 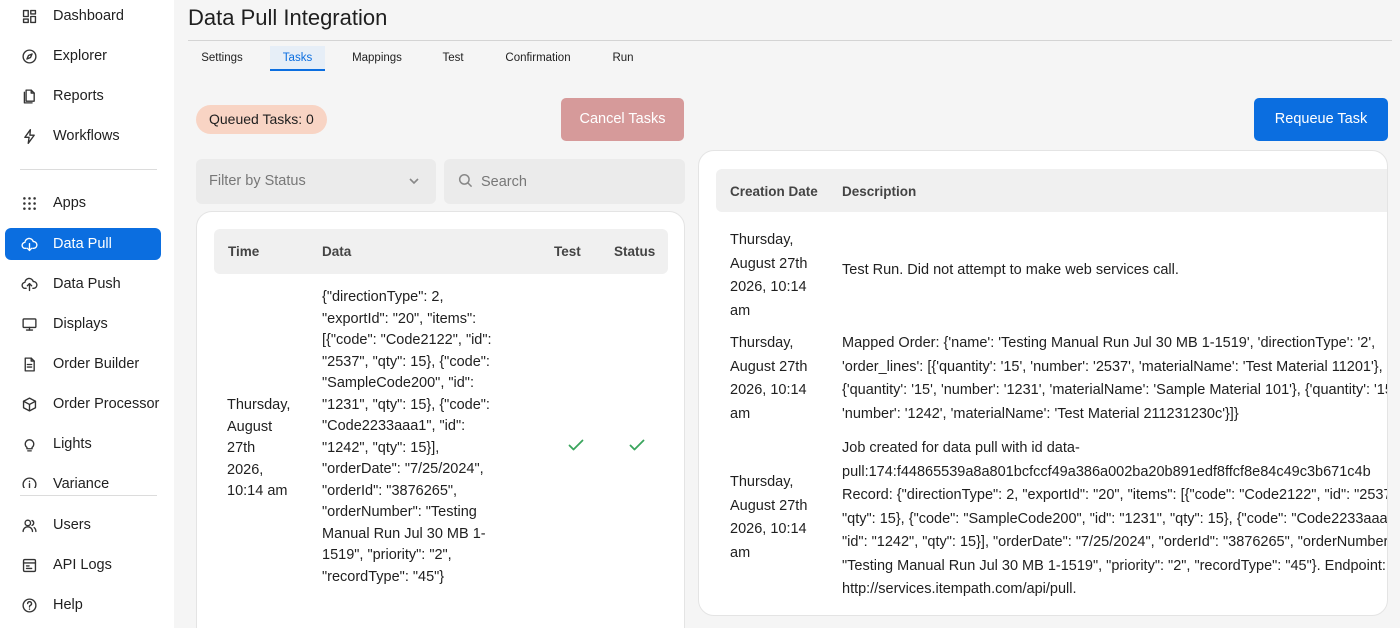 I want to click on page-title: Data Pull Integration, so click(x=288, y=17).